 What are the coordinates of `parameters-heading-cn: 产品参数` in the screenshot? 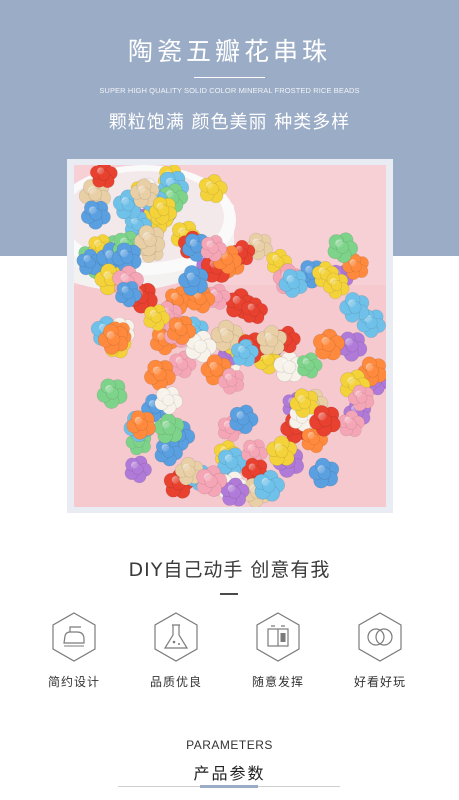 It's located at (229, 773).